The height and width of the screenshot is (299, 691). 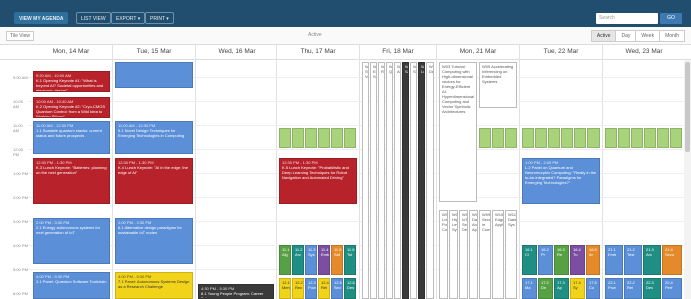 What do you see at coordinates (421, 180) in the screenshot?
I see `workshop-column: W10 Learn` at bounding box center [421, 180].